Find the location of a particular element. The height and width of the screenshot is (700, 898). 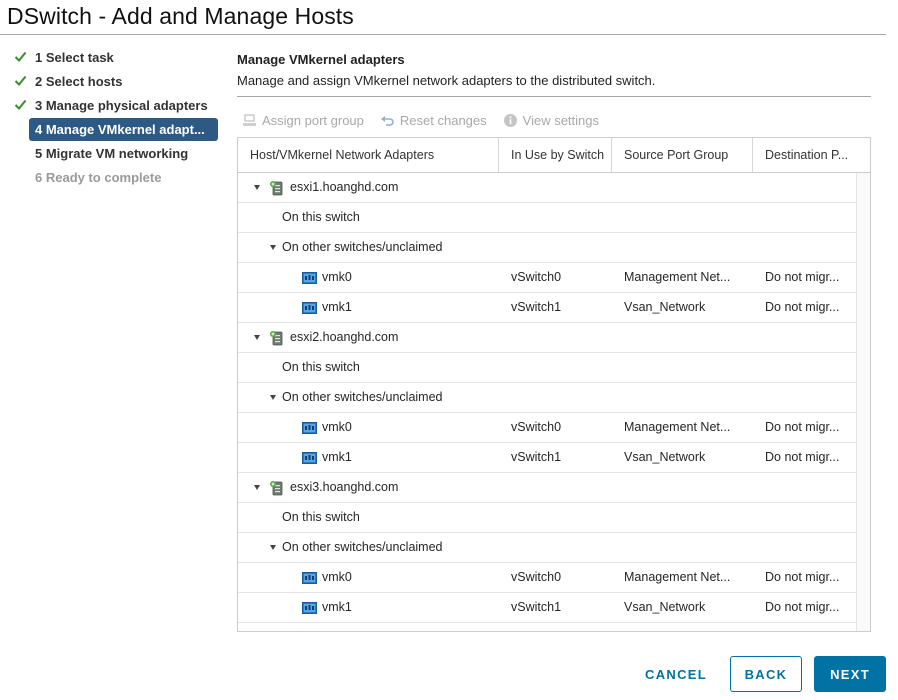

host-row: esxi1.hoanghd.com is located at coordinates (547, 188).